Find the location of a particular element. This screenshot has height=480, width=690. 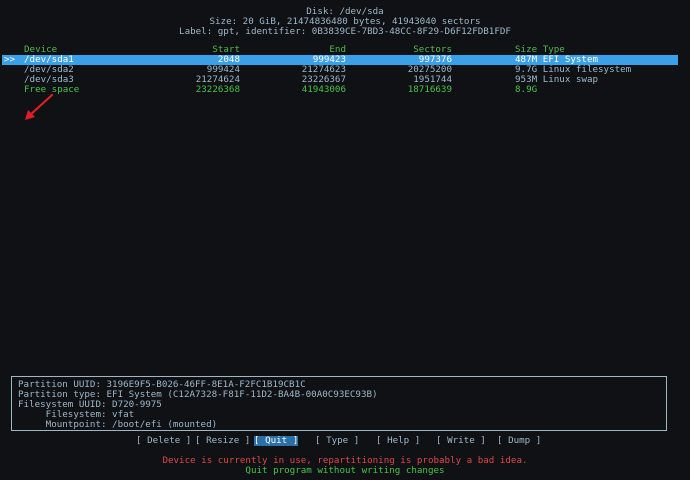

mountpoint: Mountpoint: /boot/efi (mounted) is located at coordinates (118, 424).